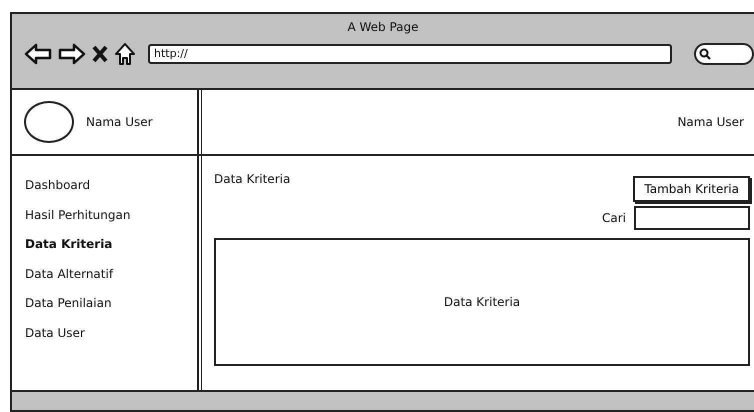  What do you see at coordinates (38, 54) in the screenshot?
I see `back-icon` at bounding box center [38, 54].